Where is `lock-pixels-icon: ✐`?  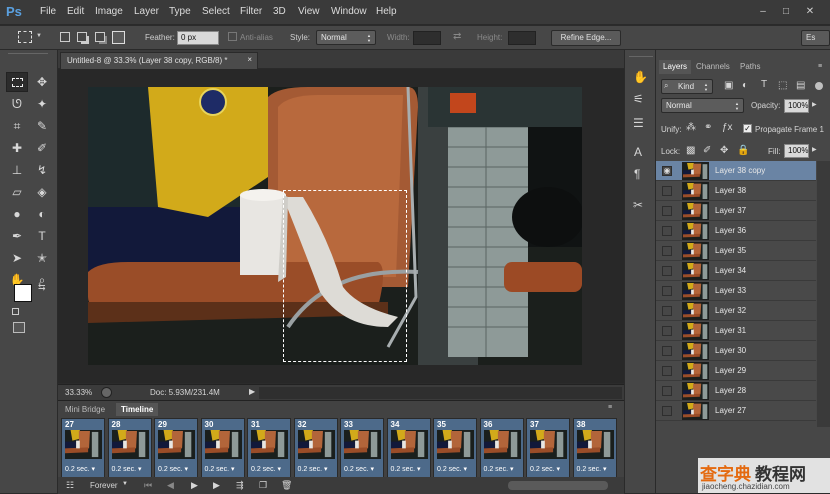
lock-pixels-icon: ✐ is located at coordinates (707, 150).